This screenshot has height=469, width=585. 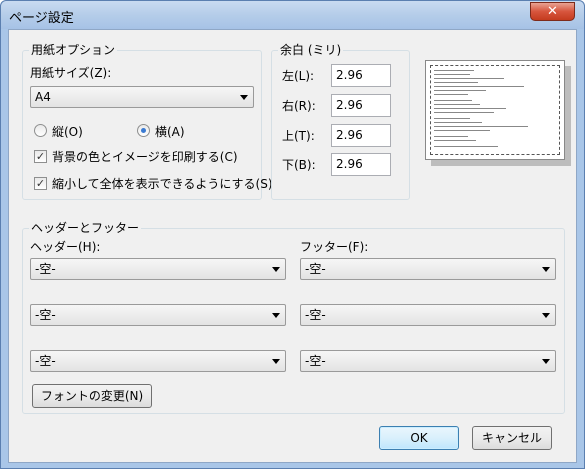 What do you see at coordinates (315, 269) in the screenshot?
I see `footer-select-1-value: -空-` at bounding box center [315, 269].